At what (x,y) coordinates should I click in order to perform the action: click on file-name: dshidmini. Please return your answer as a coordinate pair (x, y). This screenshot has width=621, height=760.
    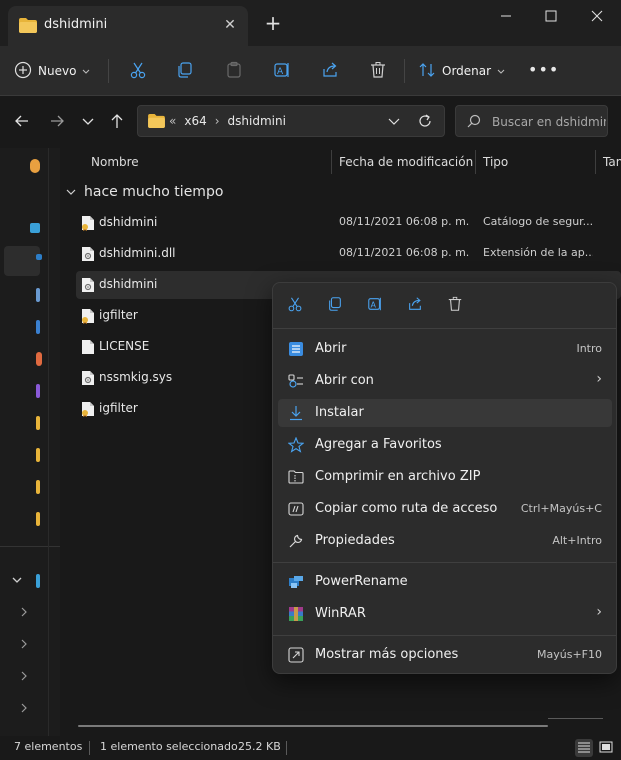
    Looking at the image, I should click on (128, 222).